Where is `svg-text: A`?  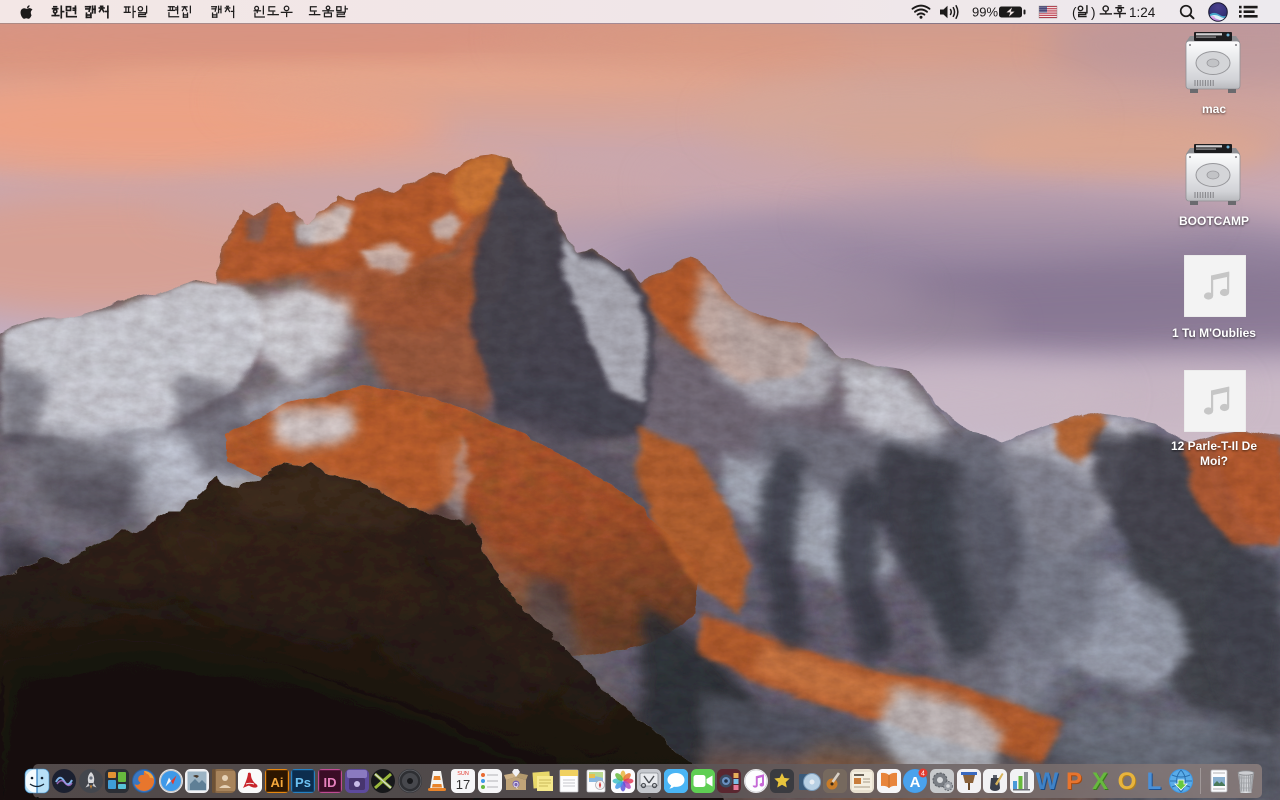
svg-text: A is located at coordinates (915, 782).